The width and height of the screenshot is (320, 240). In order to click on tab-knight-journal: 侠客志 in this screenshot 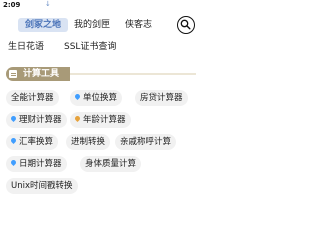, I will do `click(138, 25)`.